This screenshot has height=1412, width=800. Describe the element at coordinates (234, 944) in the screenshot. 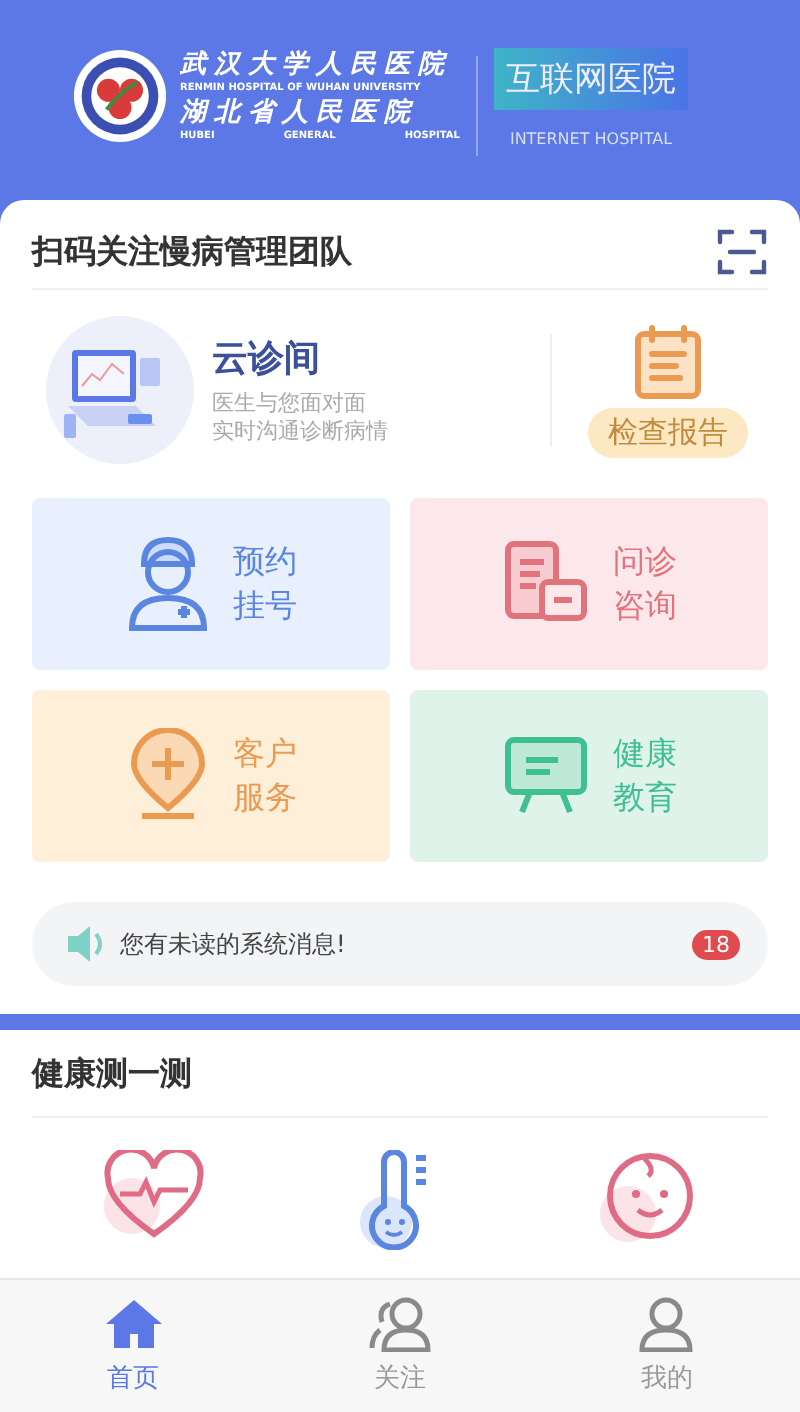

I see `notice-text: 您有未读的系统消息!` at that location.